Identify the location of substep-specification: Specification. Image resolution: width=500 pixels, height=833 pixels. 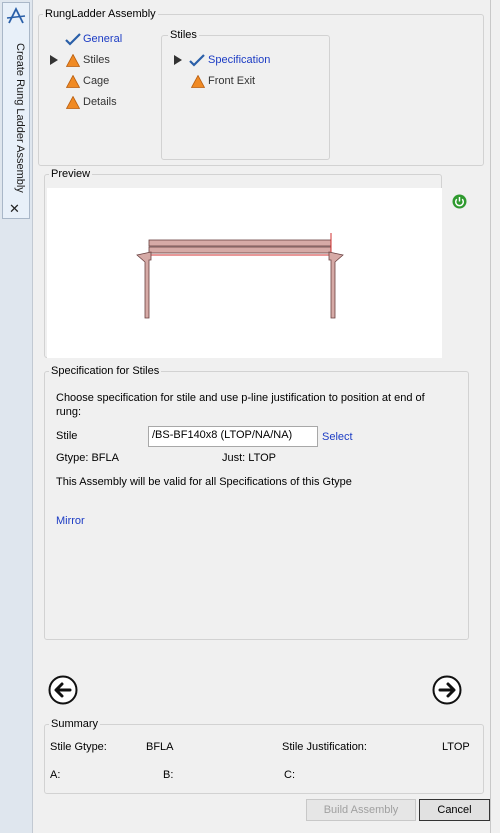
(247, 60).